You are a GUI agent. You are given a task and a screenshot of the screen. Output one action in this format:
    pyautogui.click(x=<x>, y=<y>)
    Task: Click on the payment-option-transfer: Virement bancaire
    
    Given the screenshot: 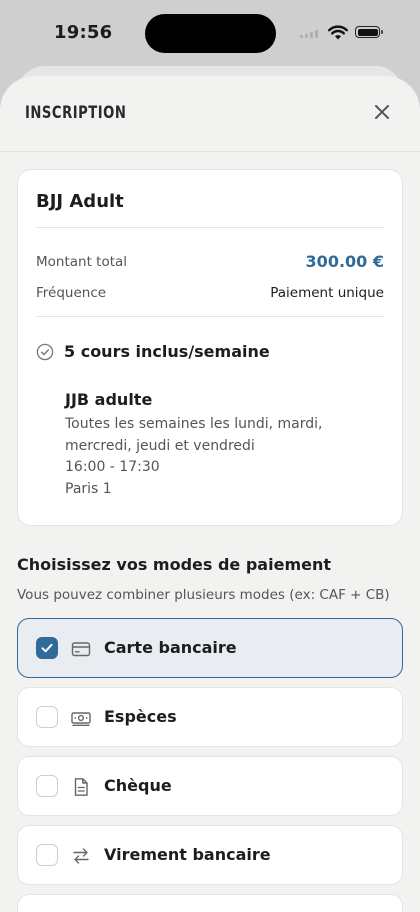 What is the action you would take?
    pyautogui.click(x=210, y=855)
    